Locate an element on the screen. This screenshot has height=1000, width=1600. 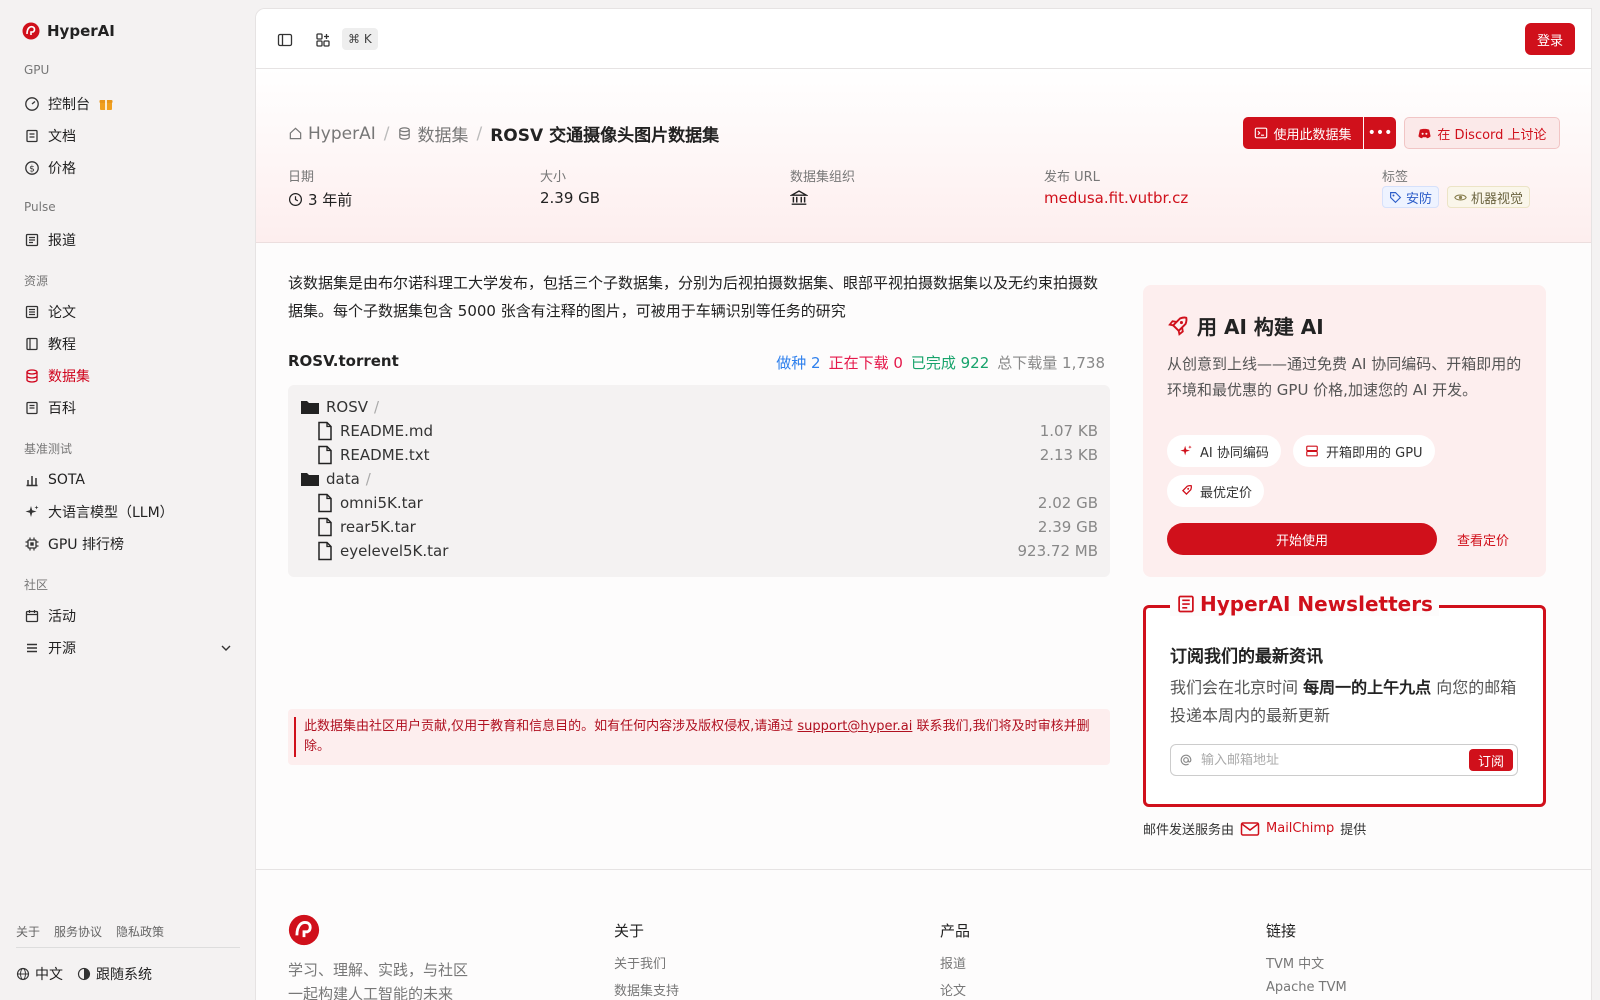
newsletter-text: 我们会在北京时间 每周一的上午九点 向您的邮箱投递本周内的最新更新 is located at coordinates (1345, 702).